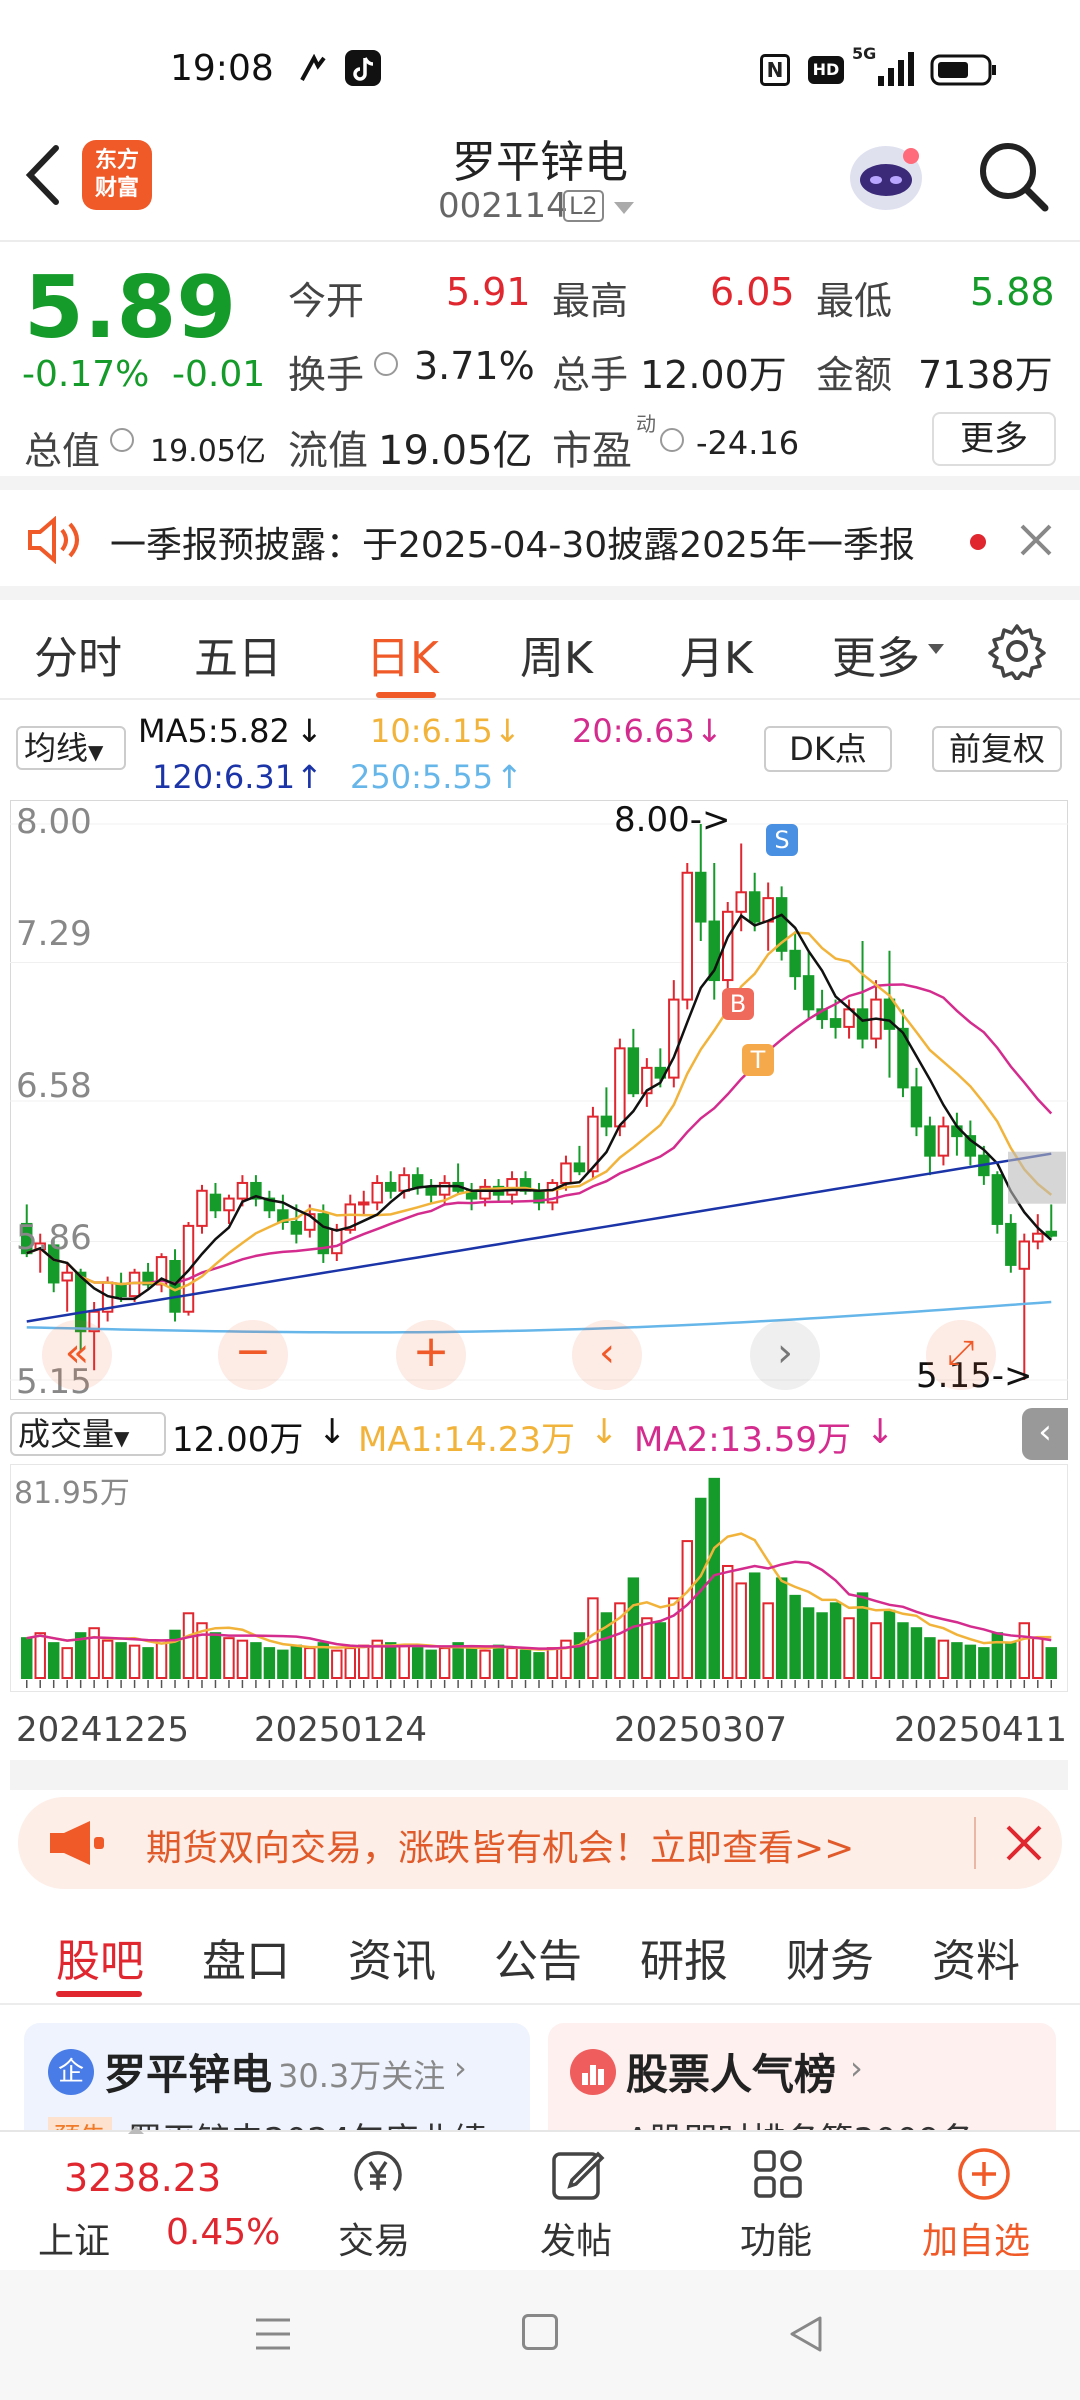 This screenshot has width=1080, height=2400. I want to click on tab-finance: 财务, so click(830, 1957).